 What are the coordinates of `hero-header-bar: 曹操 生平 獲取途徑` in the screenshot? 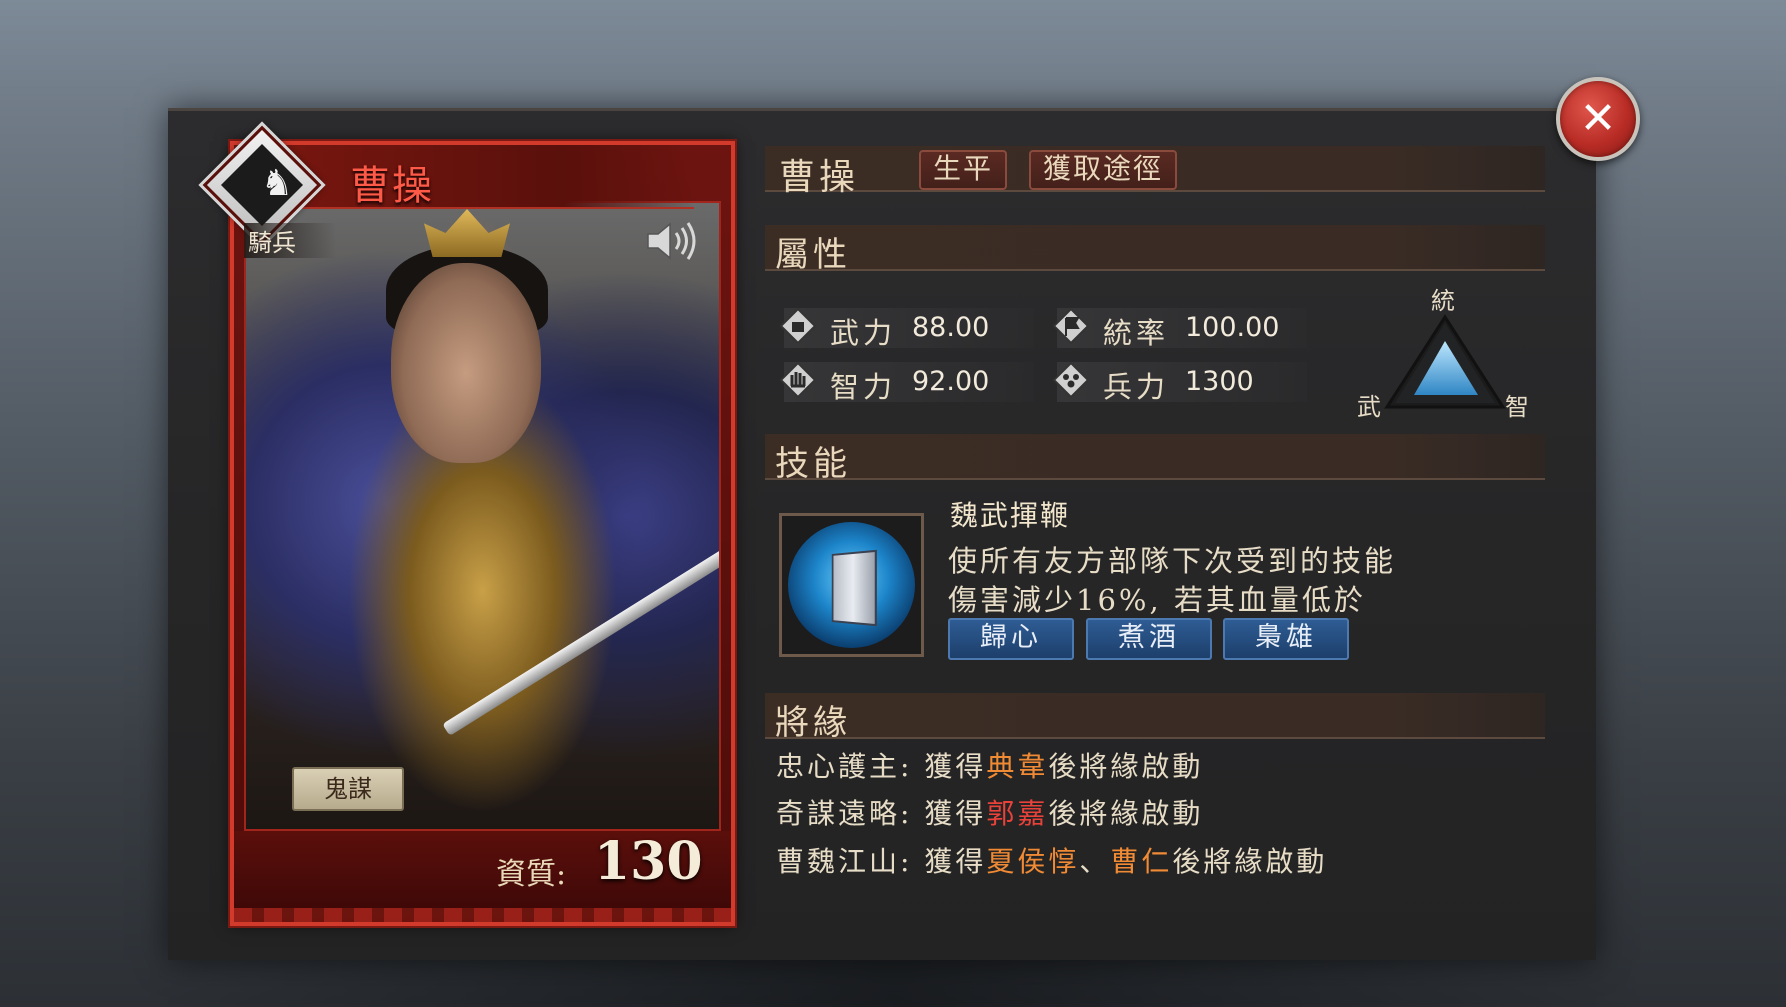 It's located at (1155, 172).